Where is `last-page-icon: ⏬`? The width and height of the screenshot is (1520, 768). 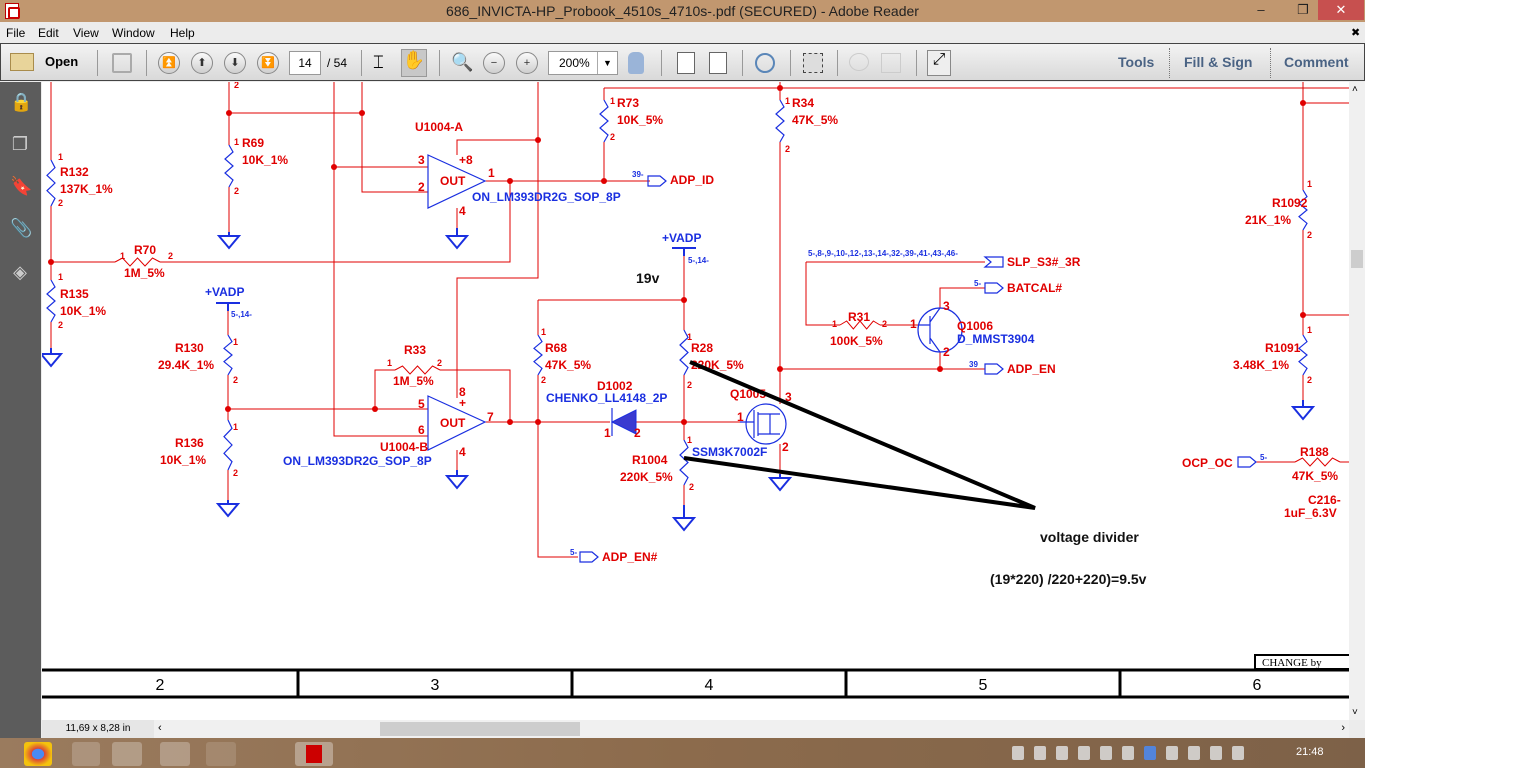
last-page-icon: ⏬ is located at coordinates (268, 63).